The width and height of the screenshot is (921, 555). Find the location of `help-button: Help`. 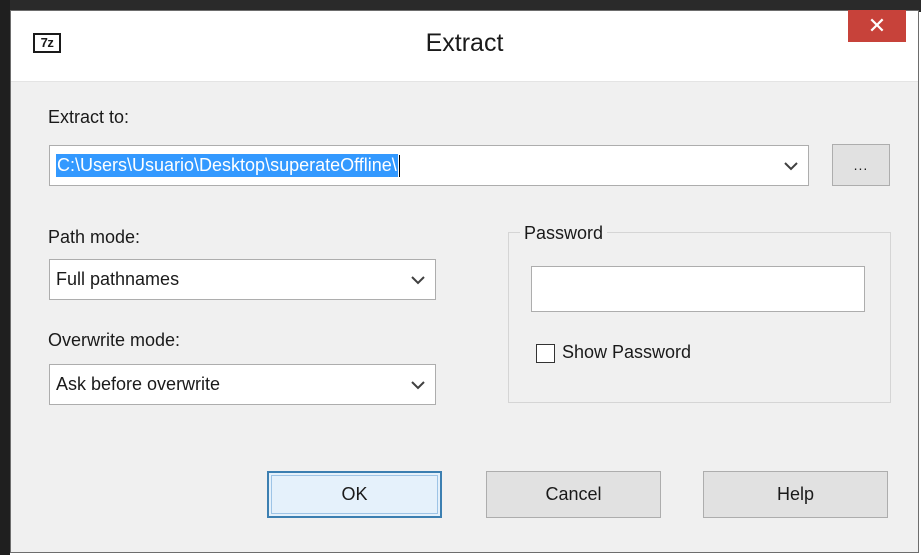

help-button: Help is located at coordinates (795, 494).